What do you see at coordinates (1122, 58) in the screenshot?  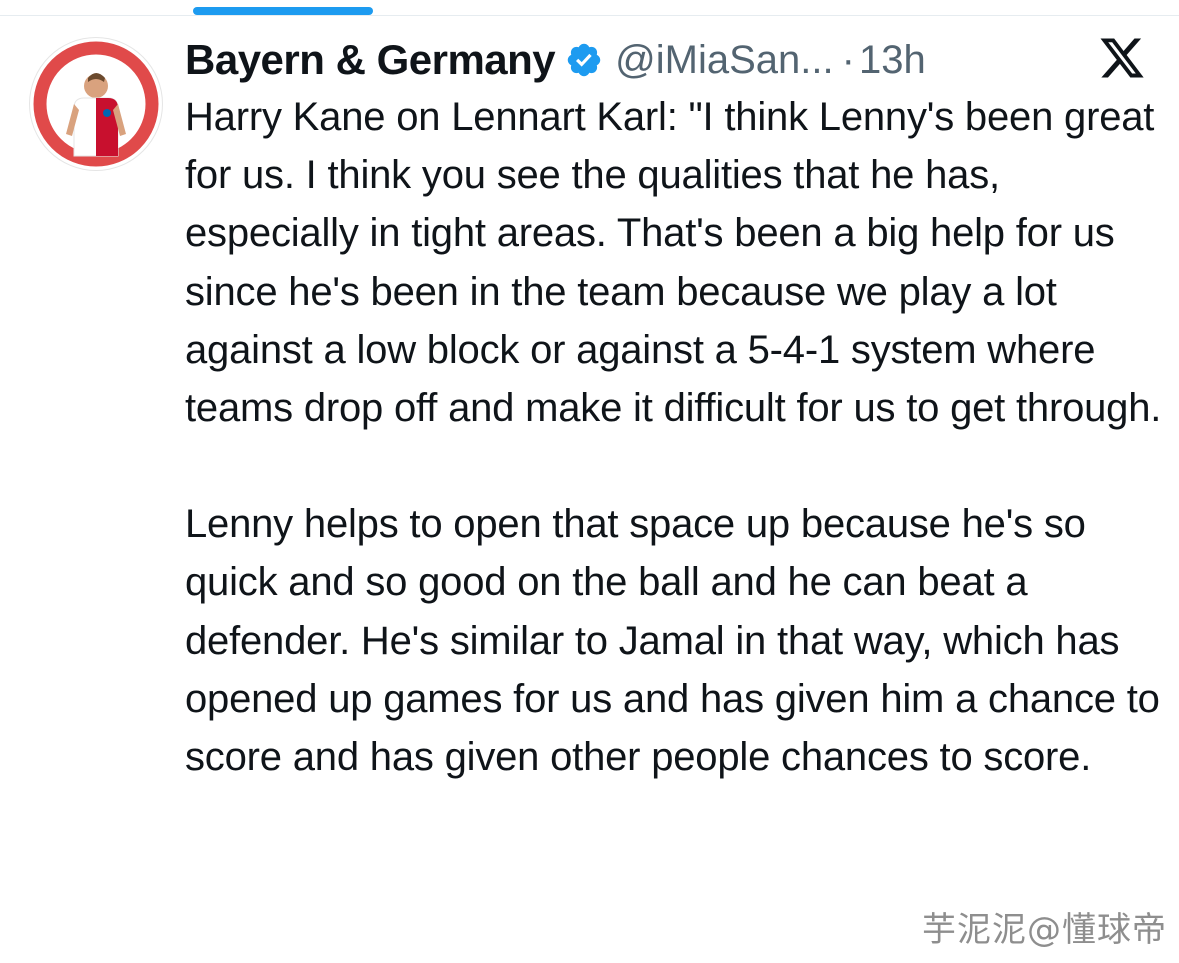 I see `x-logo-icon` at bounding box center [1122, 58].